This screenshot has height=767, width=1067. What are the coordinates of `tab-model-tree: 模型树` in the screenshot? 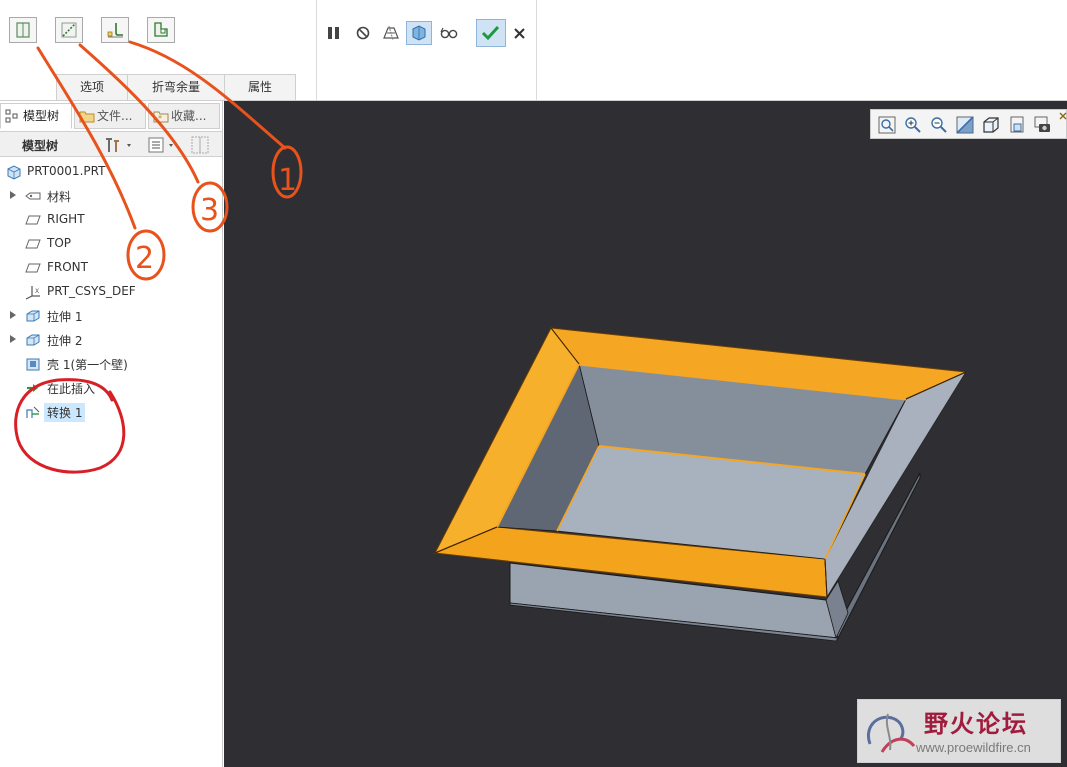 It's located at (36, 116).